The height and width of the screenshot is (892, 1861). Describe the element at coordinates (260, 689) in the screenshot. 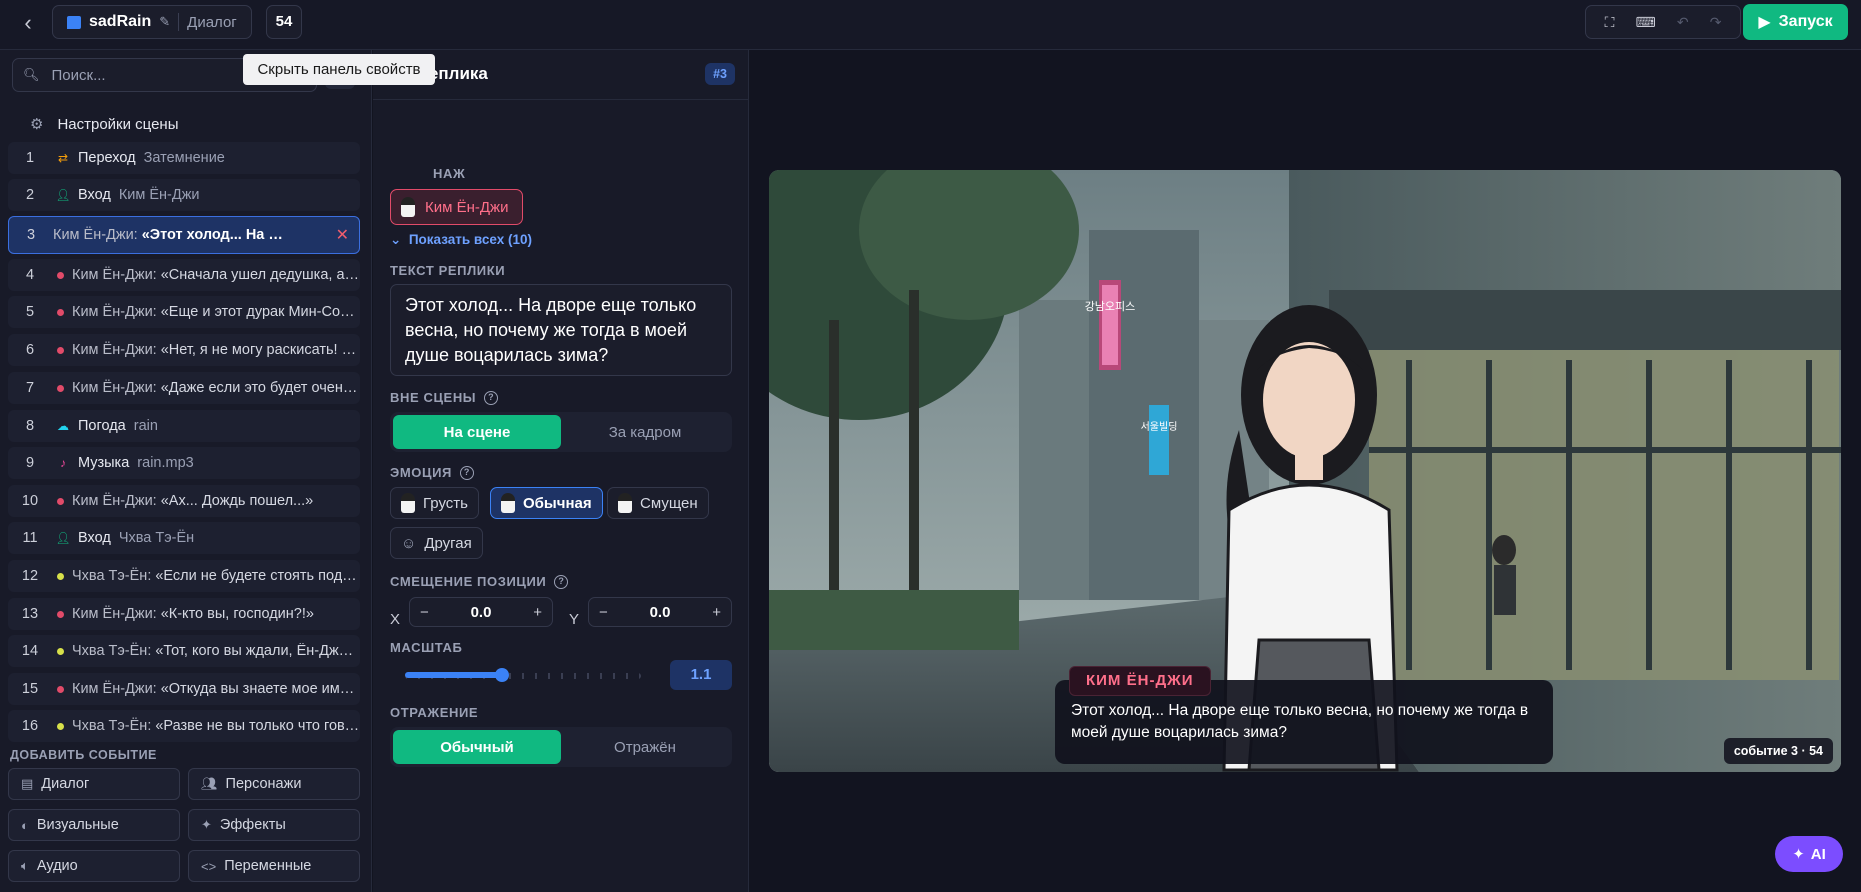

I see `event-line: «Откуда вы знаете мое имя...»` at that location.